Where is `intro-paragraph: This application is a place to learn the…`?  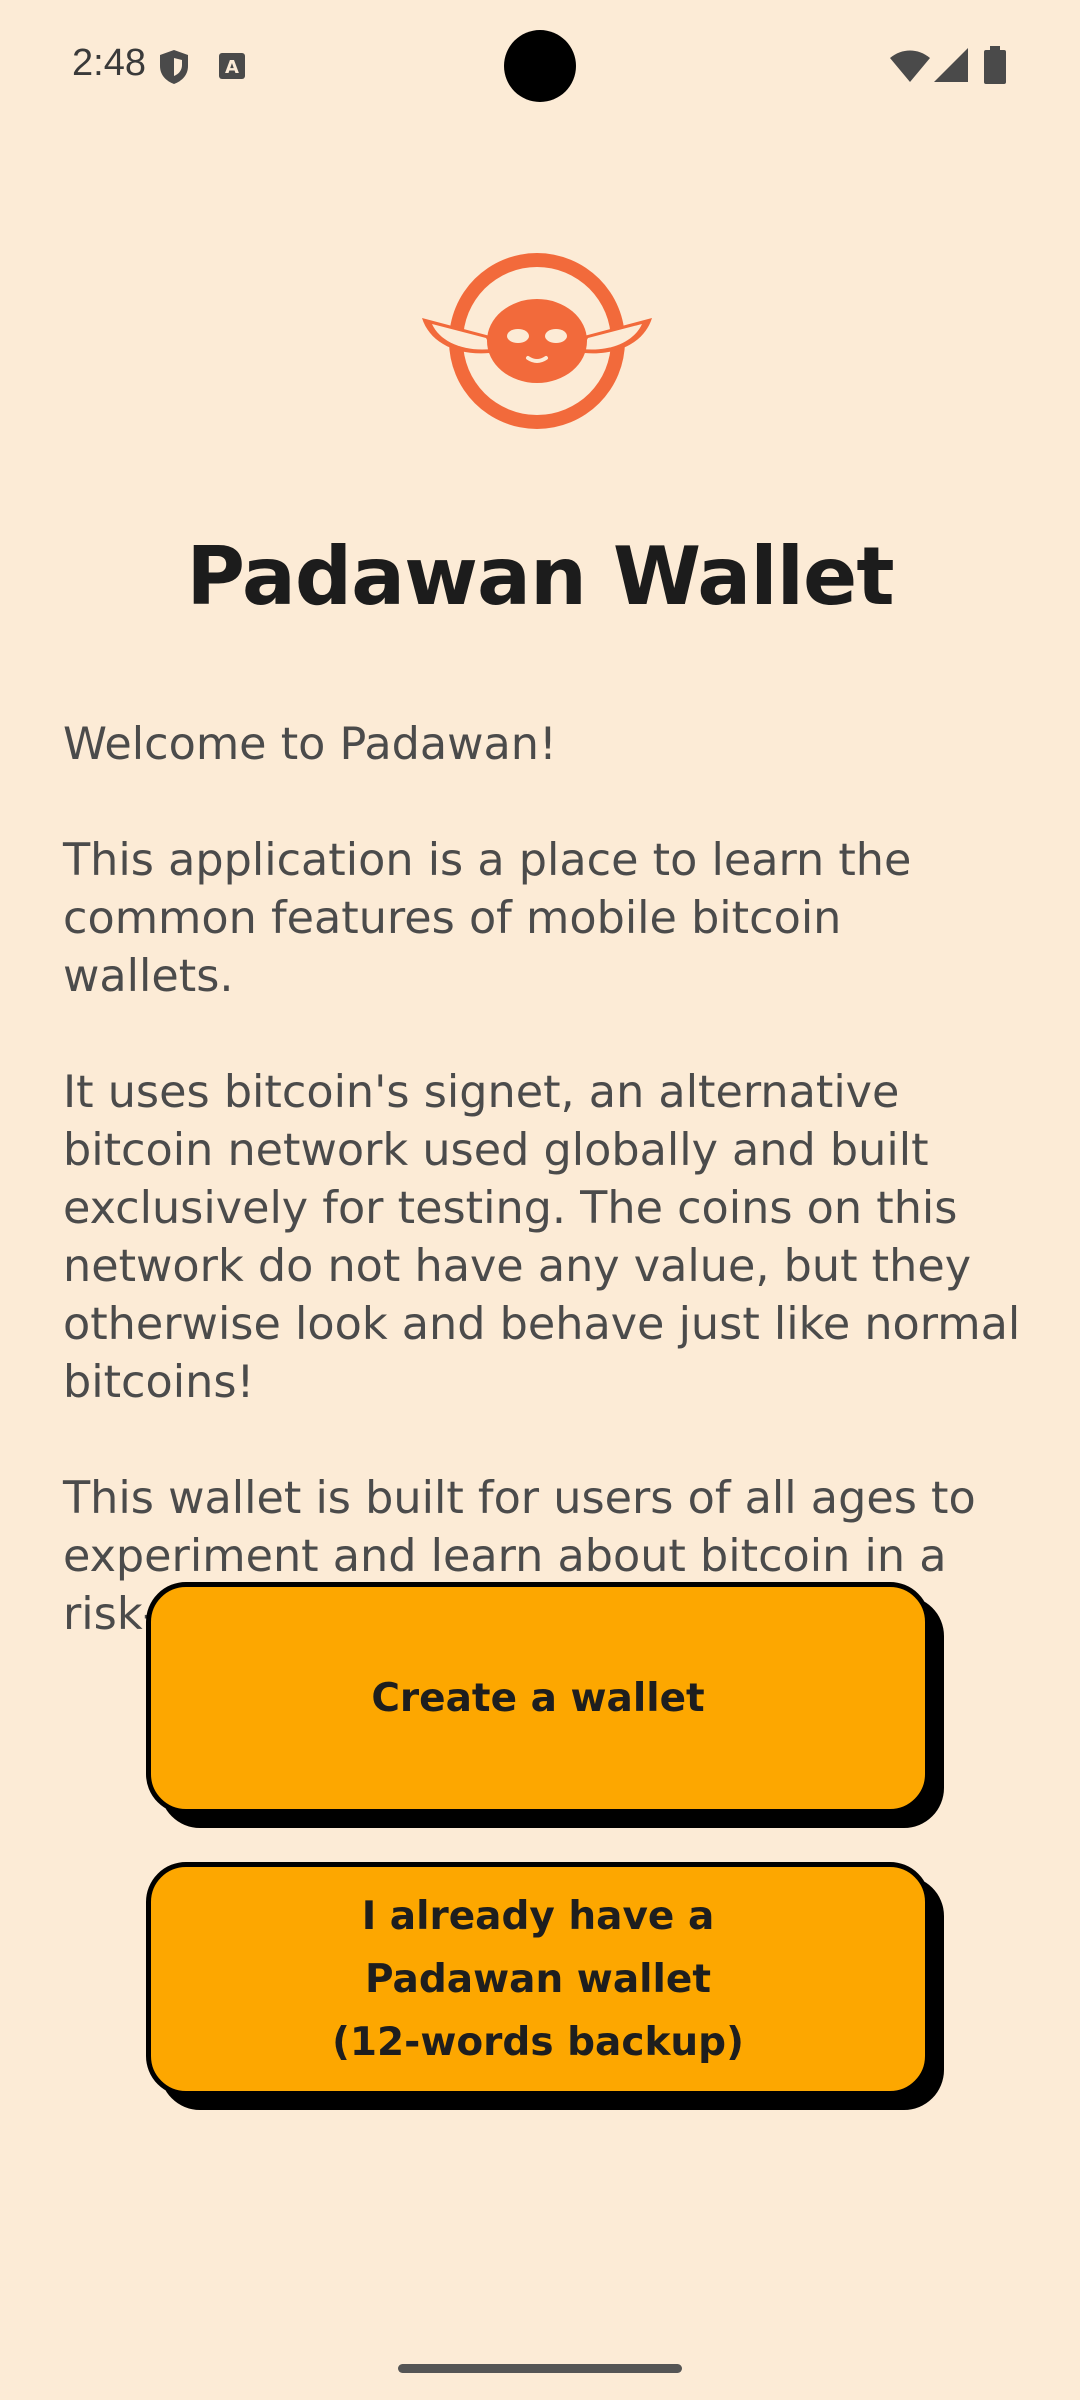
intro-paragraph: This application is a place to learn the… is located at coordinates (487, 918).